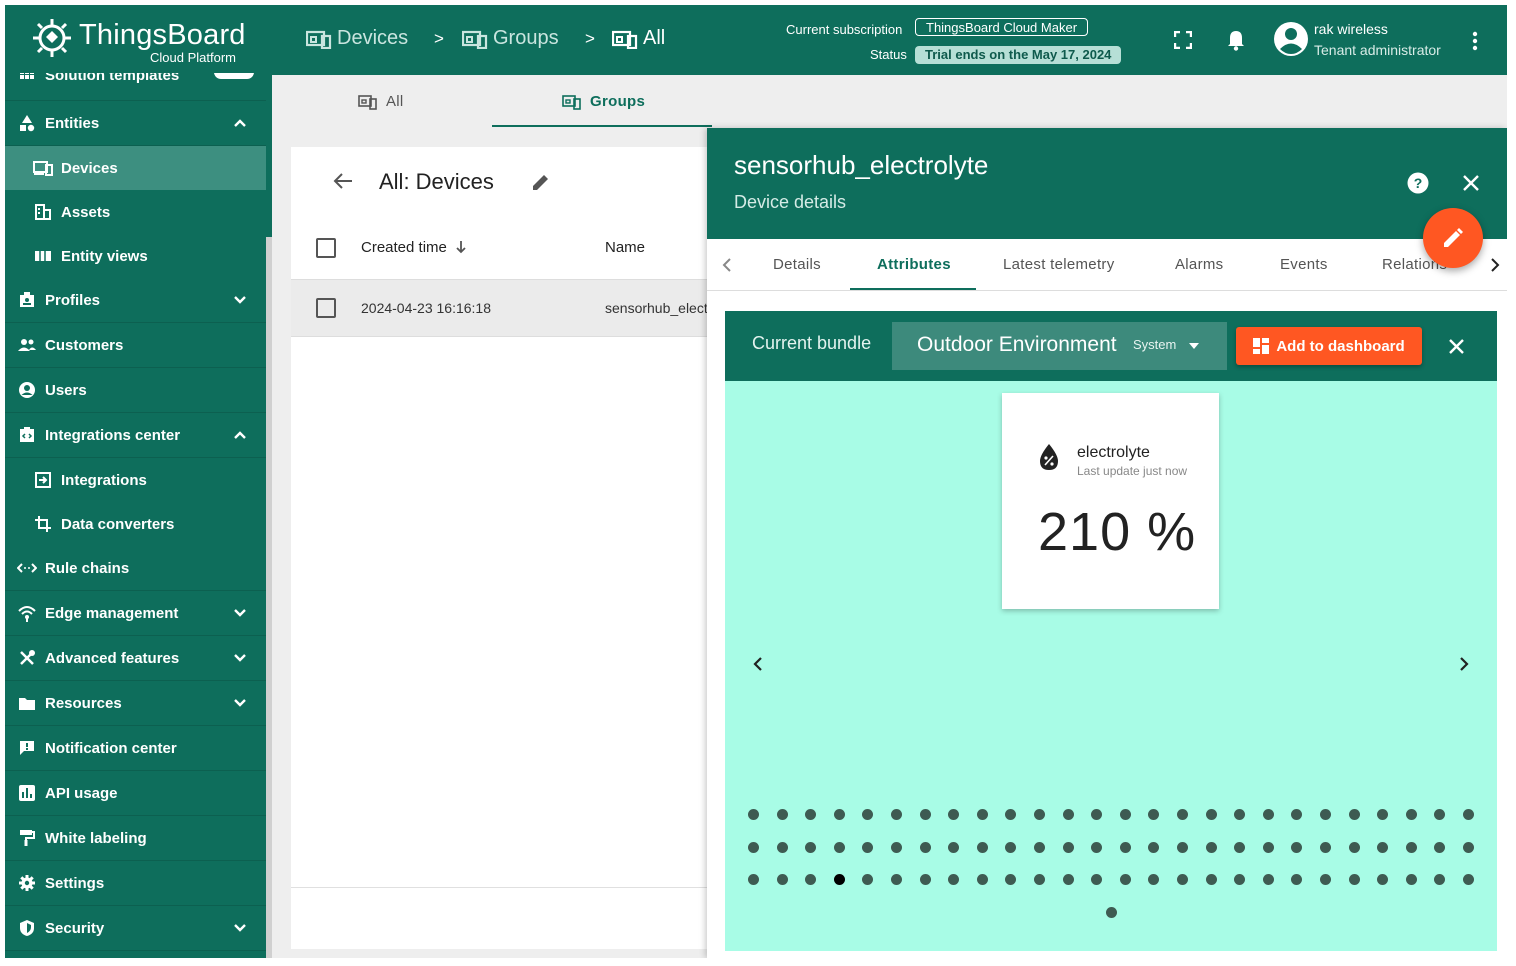 The width and height of the screenshot is (1516, 966). What do you see at coordinates (1059, 264) in the screenshot?
I see `tab-latest-telemetry: Latest telemetry` at bounding box center [1059, 264].